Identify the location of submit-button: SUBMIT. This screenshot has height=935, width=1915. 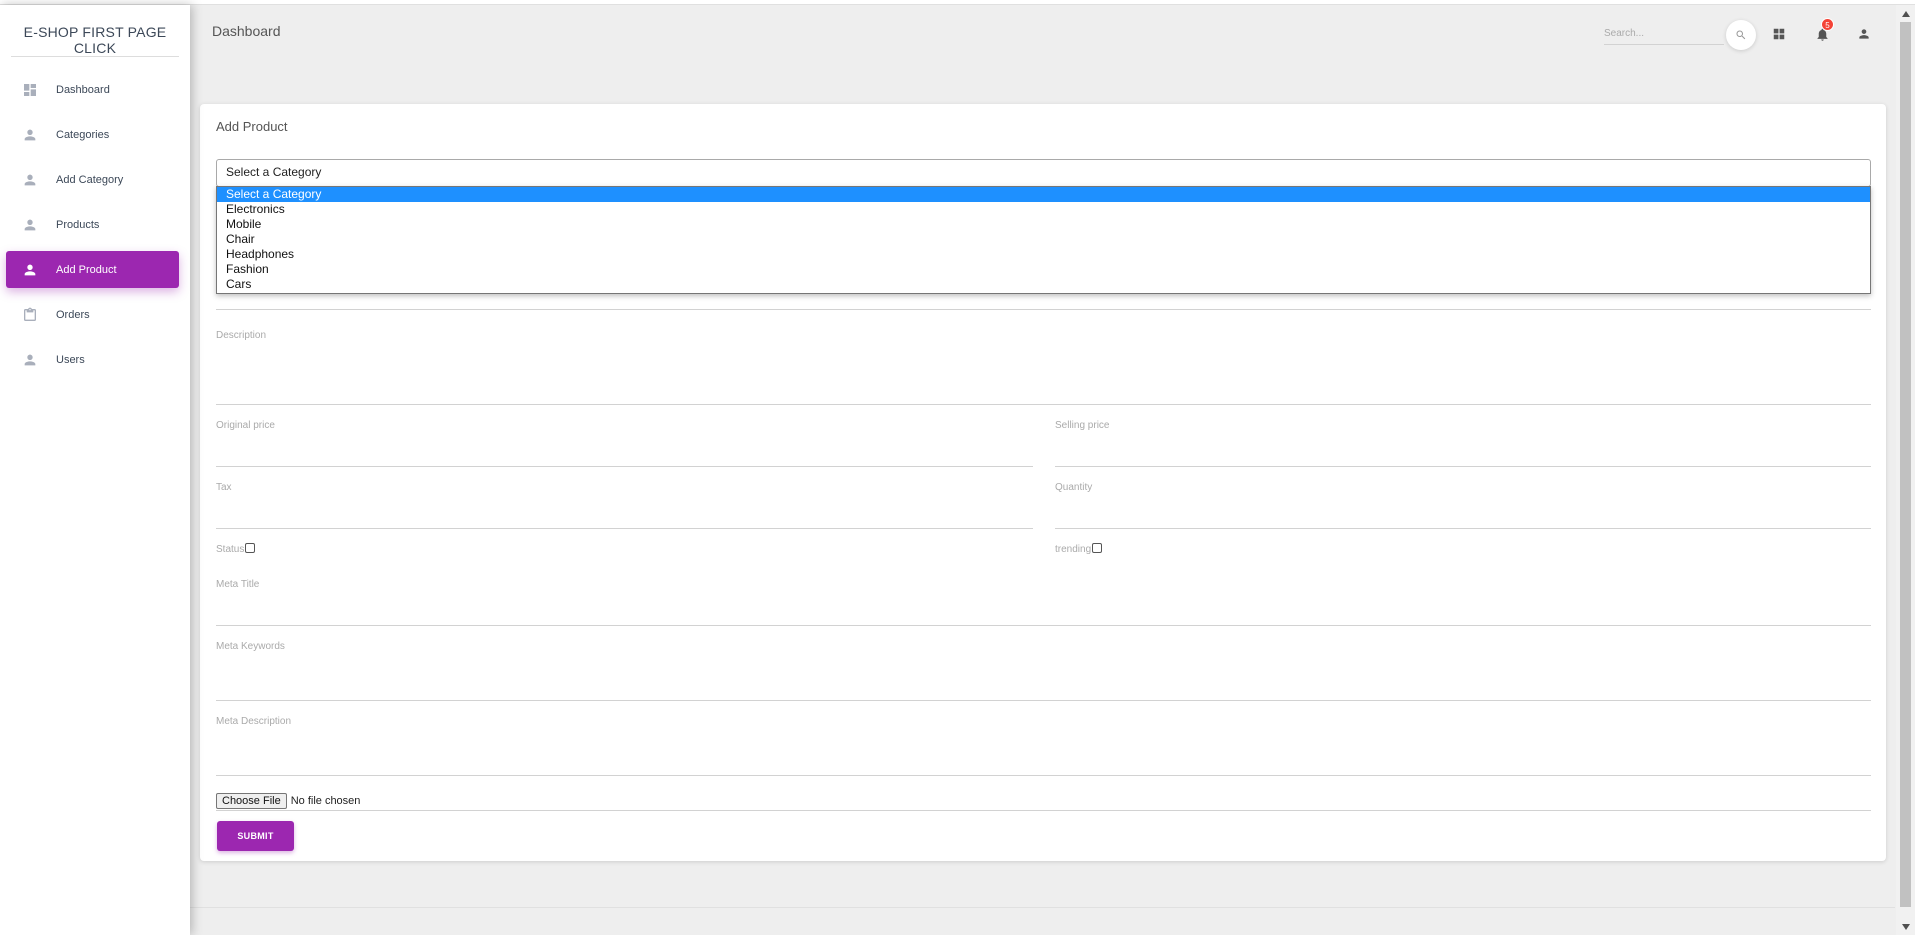
(255, 836).